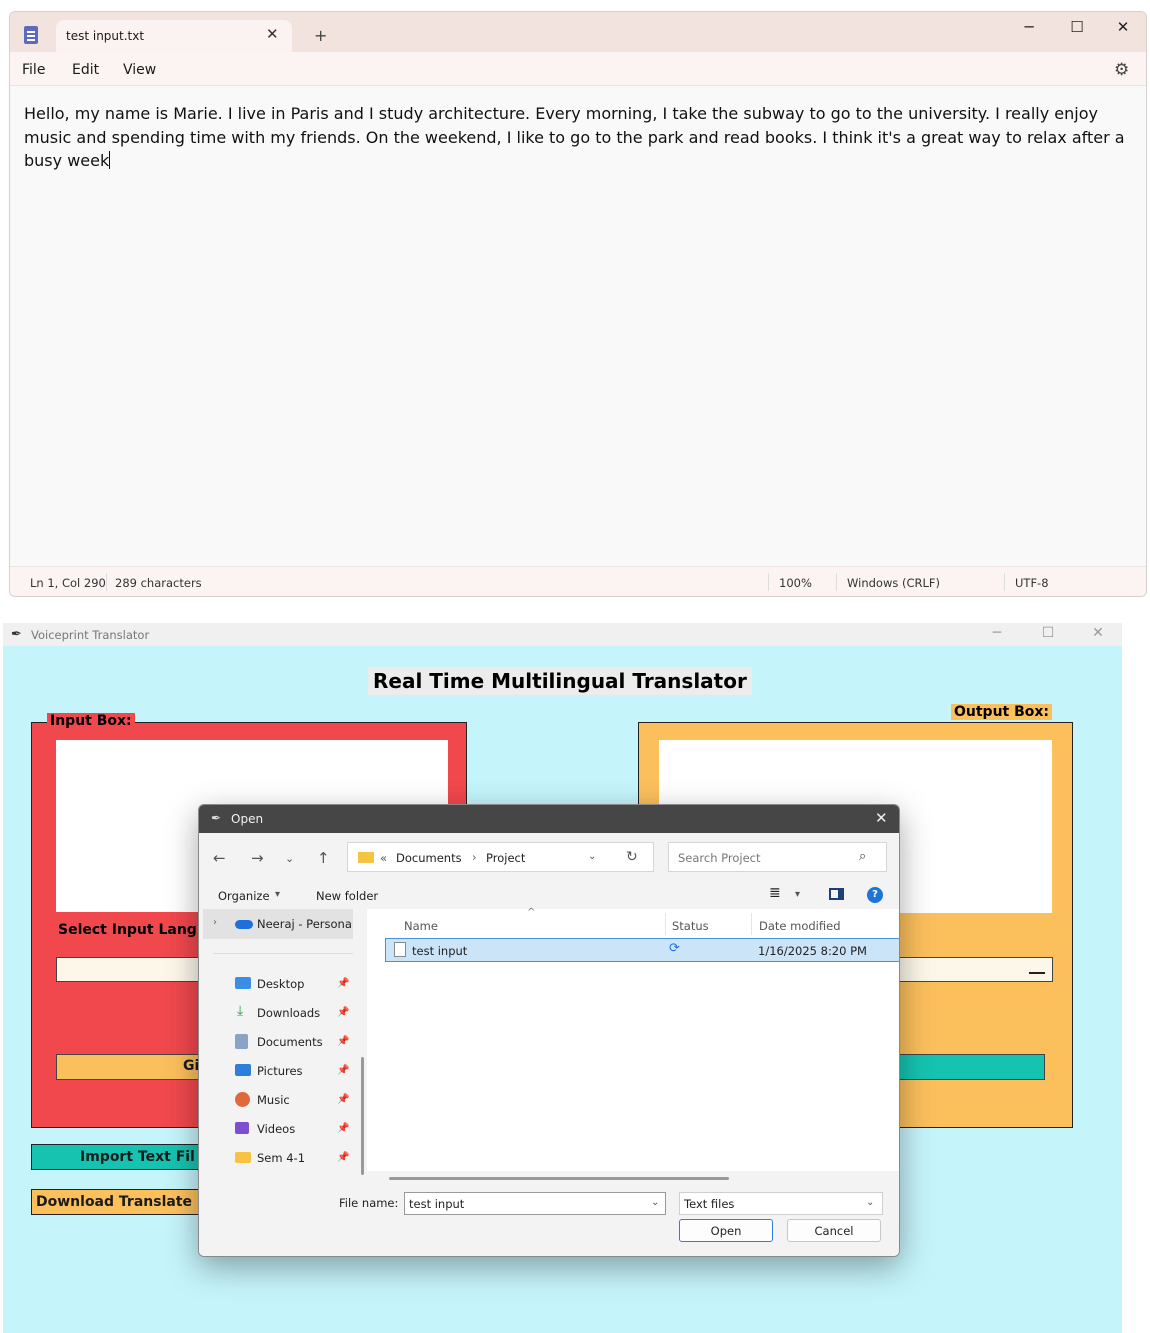  Describe the element at coordinates (281, 984) in the screenshot. I see `nav-item-label: Desktop` at that location.